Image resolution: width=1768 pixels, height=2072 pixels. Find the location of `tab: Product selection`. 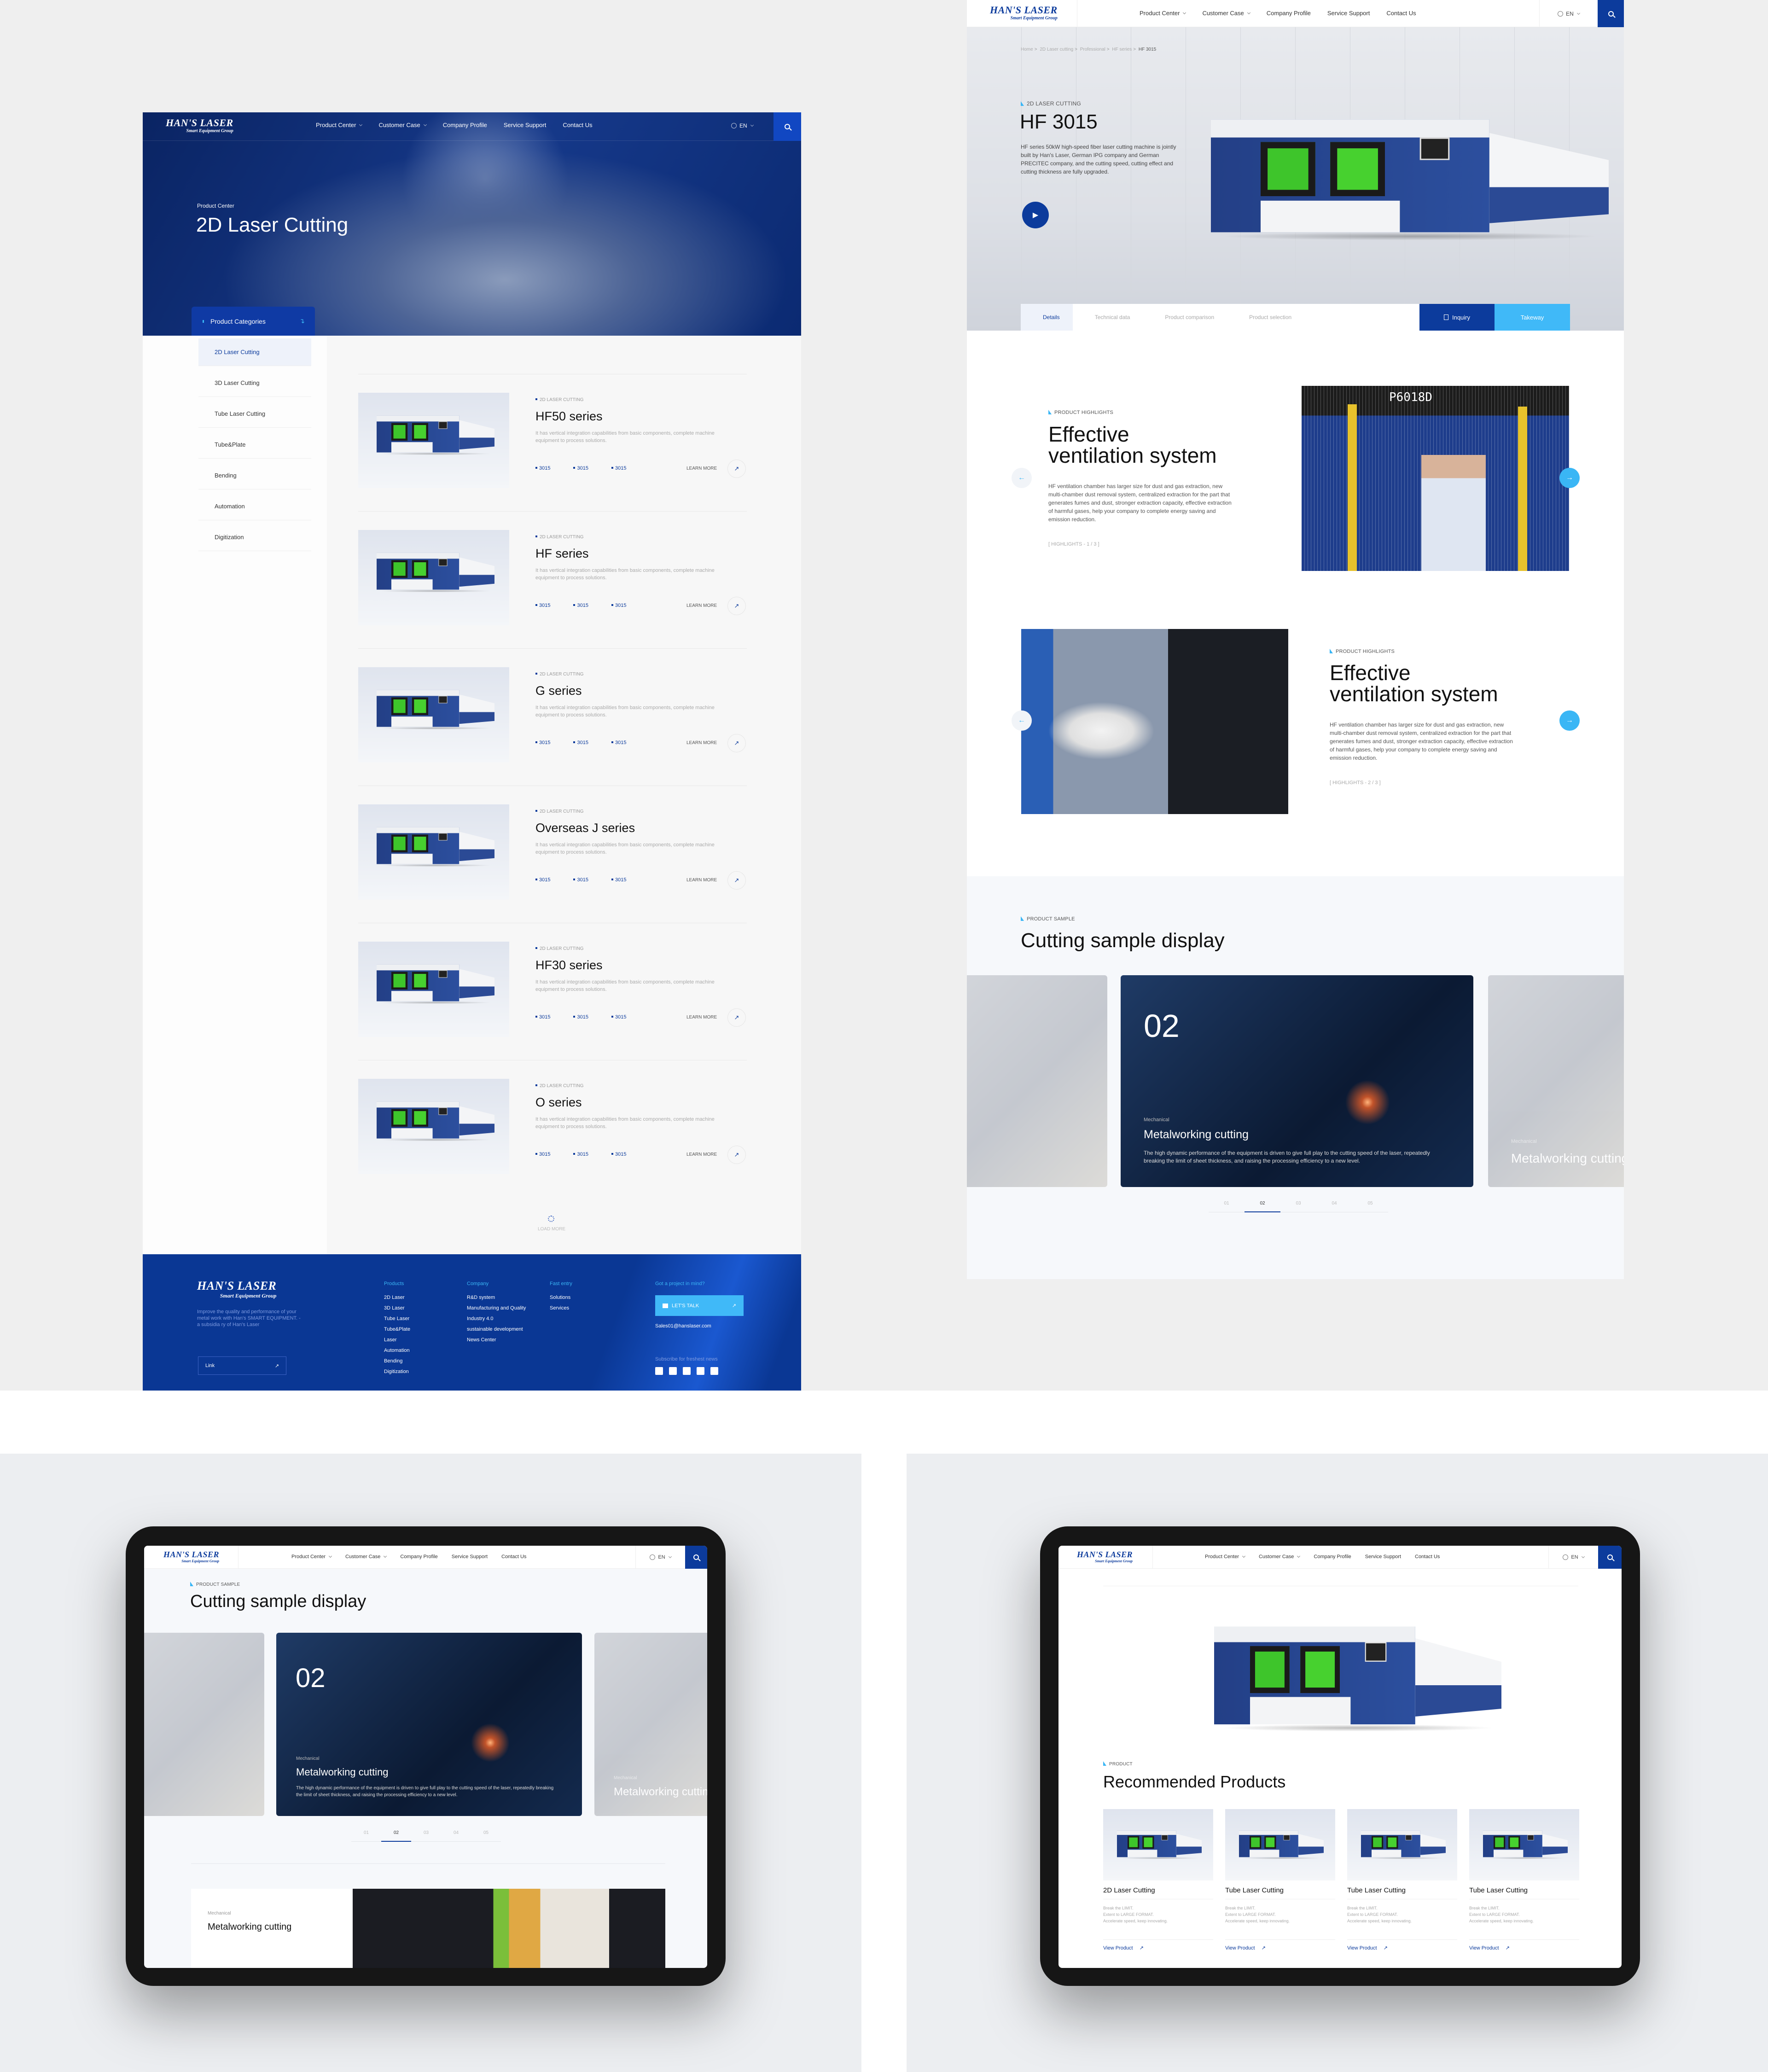

tab: Product selection is located at coordinates (1265, 317).